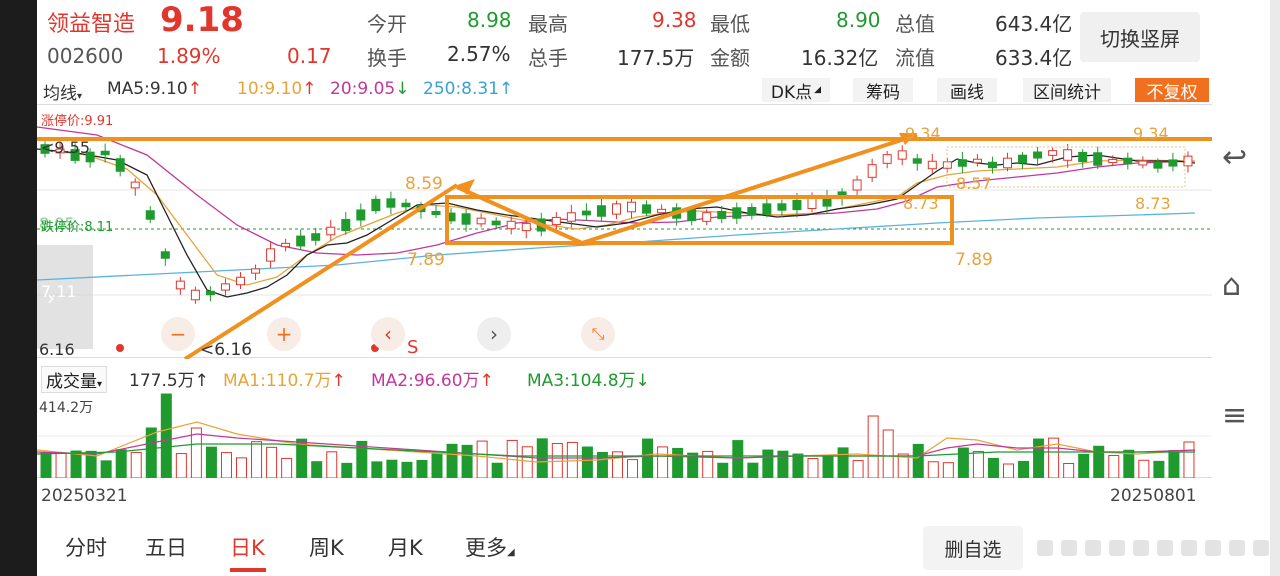 This screenshot has width=1280, height=576. What do you see at coordinates (489, 20) in the screenshot?
I see `stat-value-open: 8.98` at bounding box center [489, 20].